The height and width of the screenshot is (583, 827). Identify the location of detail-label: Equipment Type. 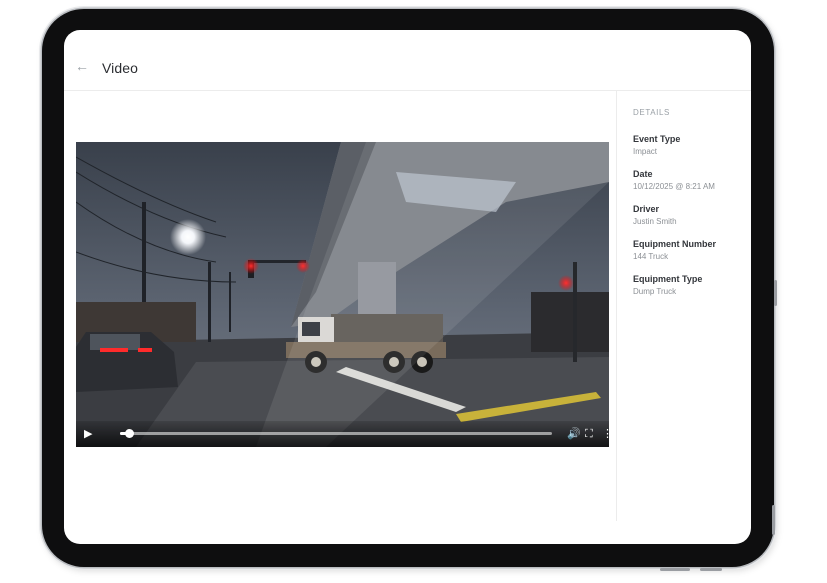
(668, 279).